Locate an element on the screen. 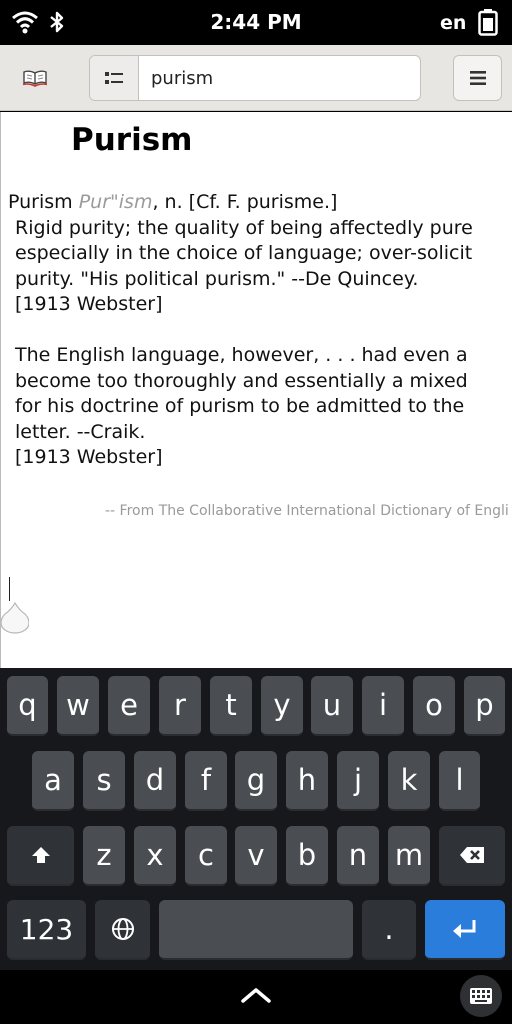 Image resolution: width=512 pixels, height=1024 pixels. language-key is located at coordinates (122, 930).